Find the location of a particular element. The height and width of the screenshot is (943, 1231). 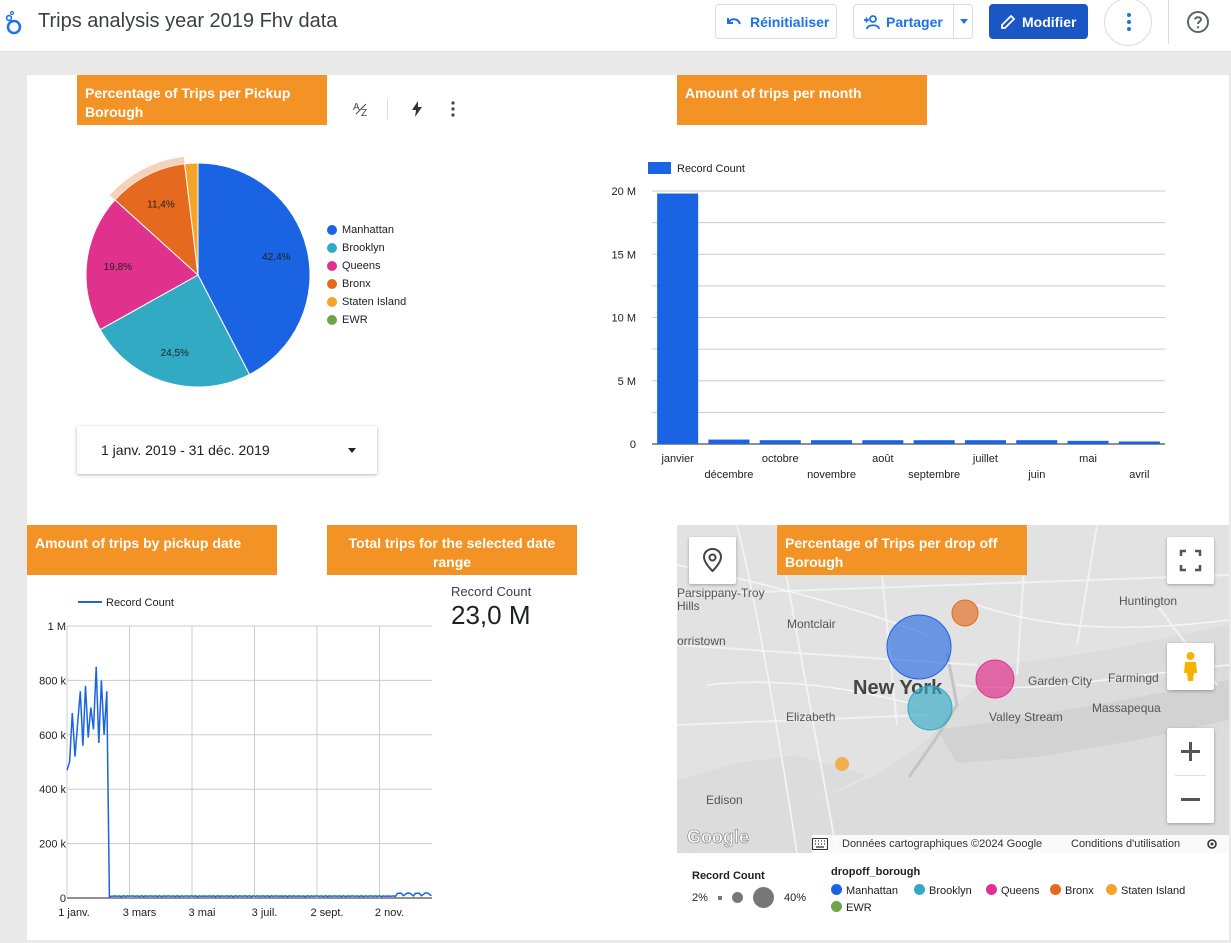

pickup-pie-title-text: Percentage of Trips per Pickup Borough is located at coordinates (188, 102).